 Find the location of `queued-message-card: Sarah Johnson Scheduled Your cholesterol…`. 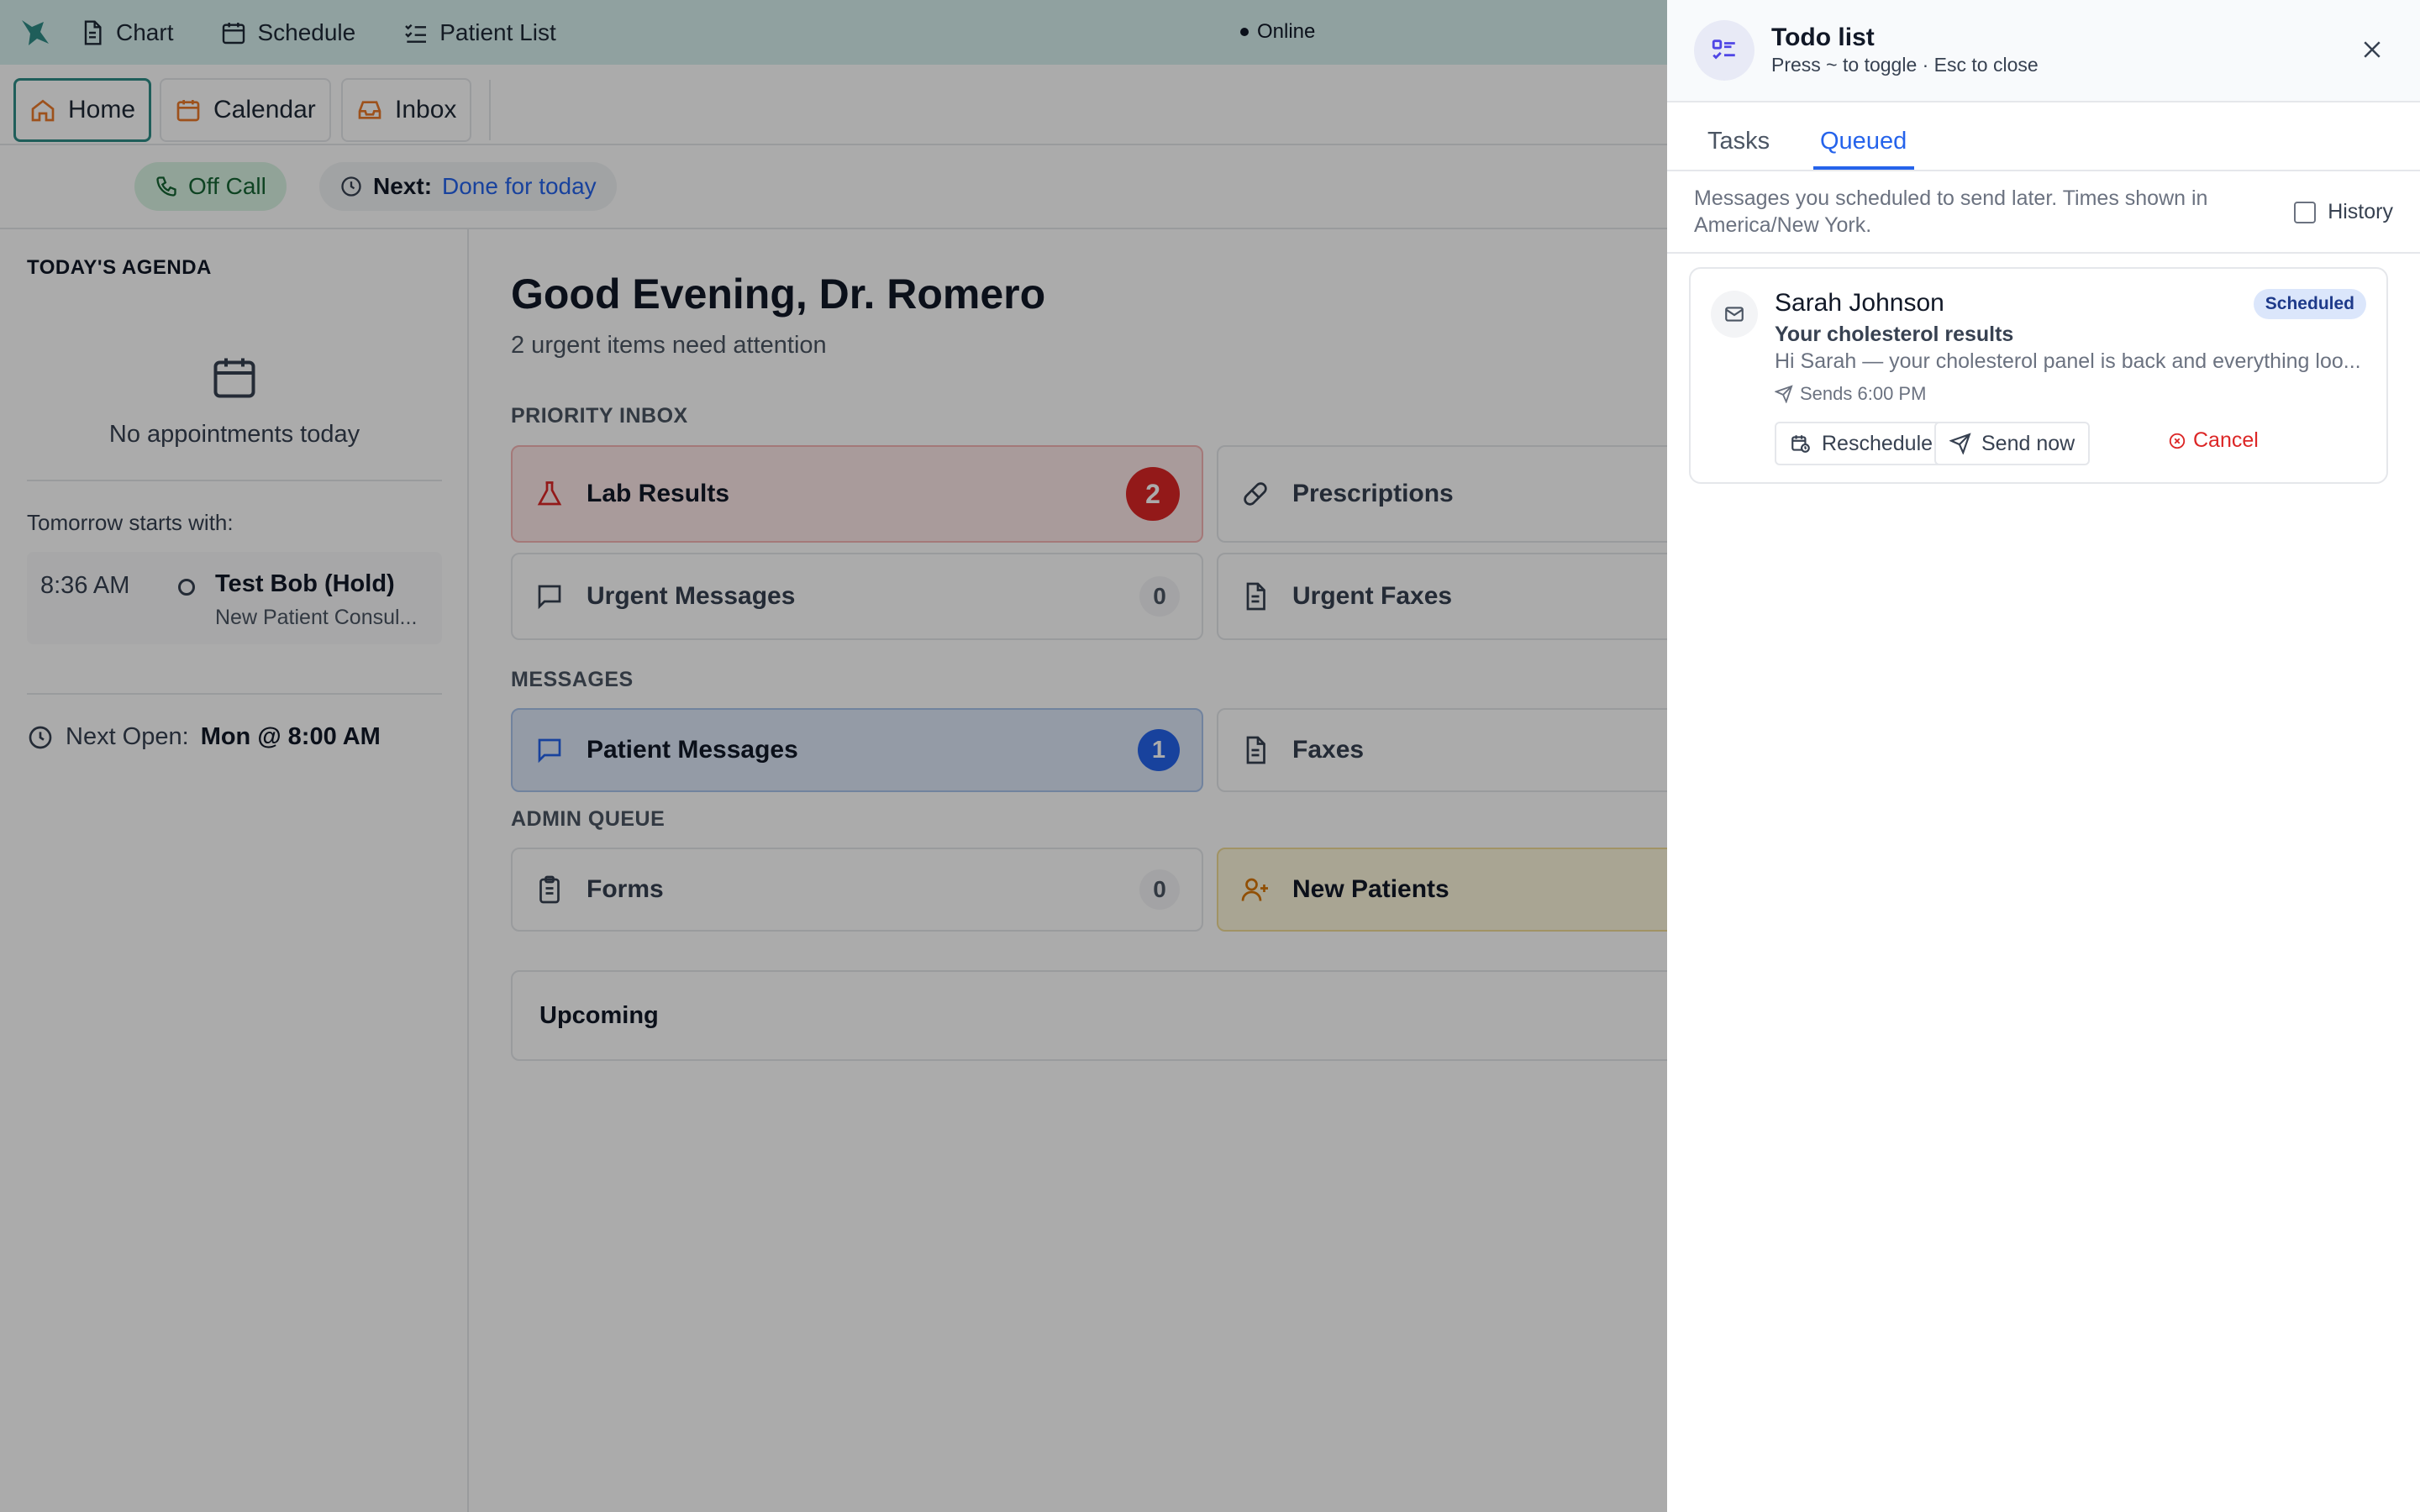

queued-message-card: Sarah Johnson Scheduled Your cholesterol… is located at coordinates (2039, 375).